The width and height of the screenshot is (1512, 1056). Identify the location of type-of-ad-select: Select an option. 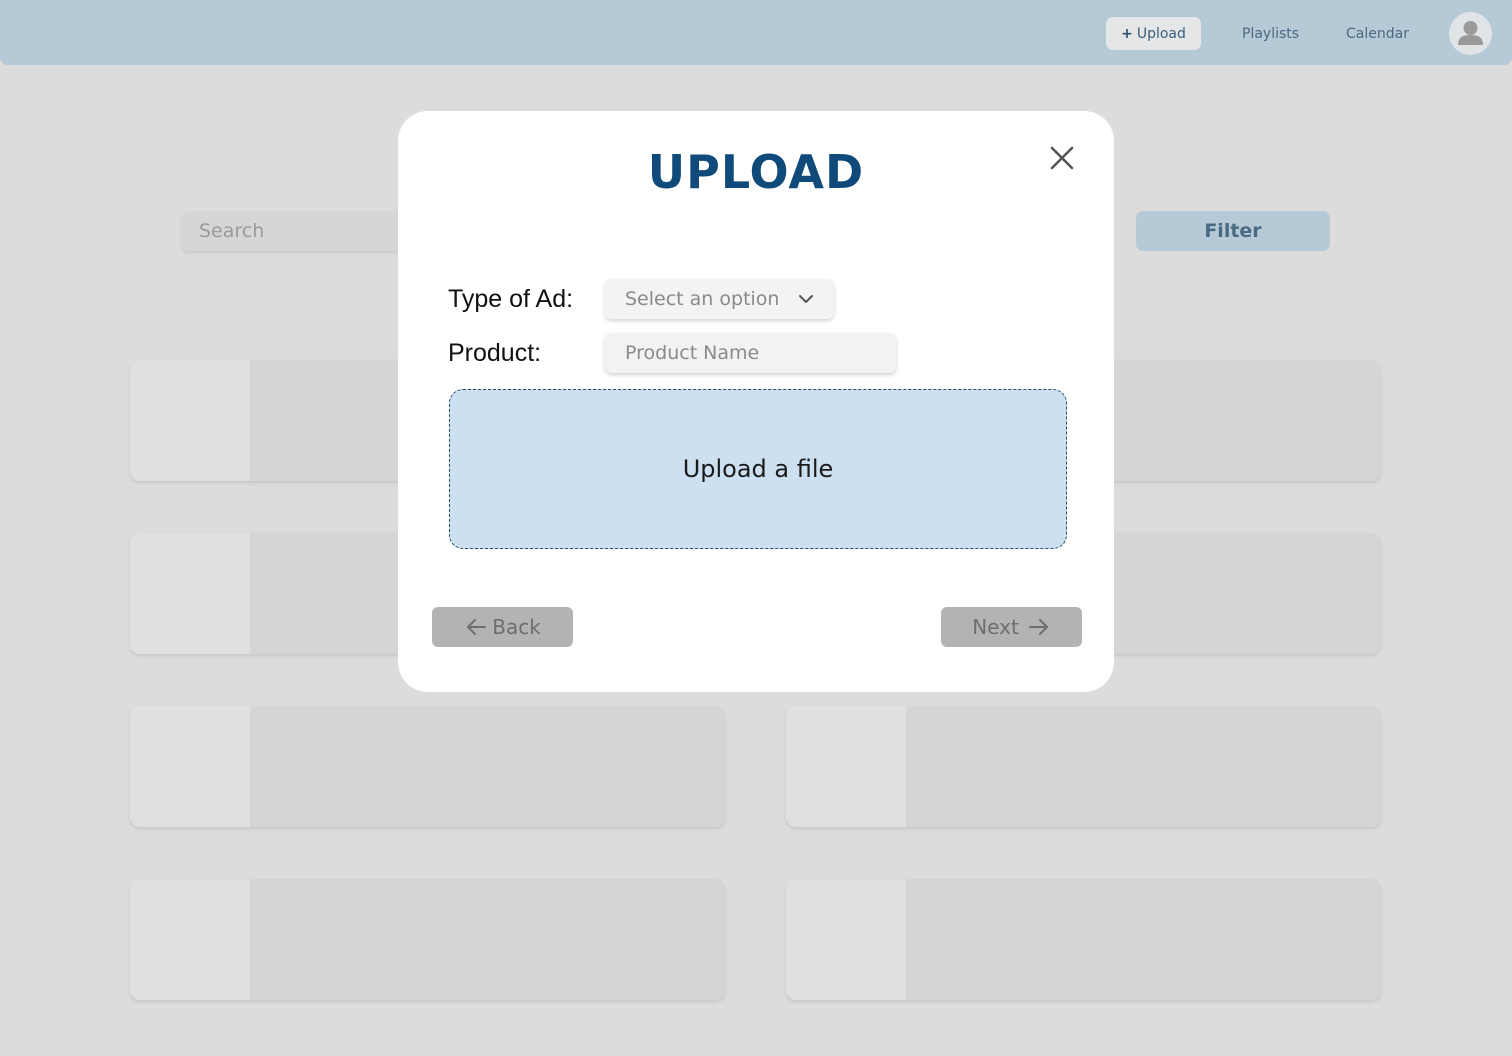
(719, 299).